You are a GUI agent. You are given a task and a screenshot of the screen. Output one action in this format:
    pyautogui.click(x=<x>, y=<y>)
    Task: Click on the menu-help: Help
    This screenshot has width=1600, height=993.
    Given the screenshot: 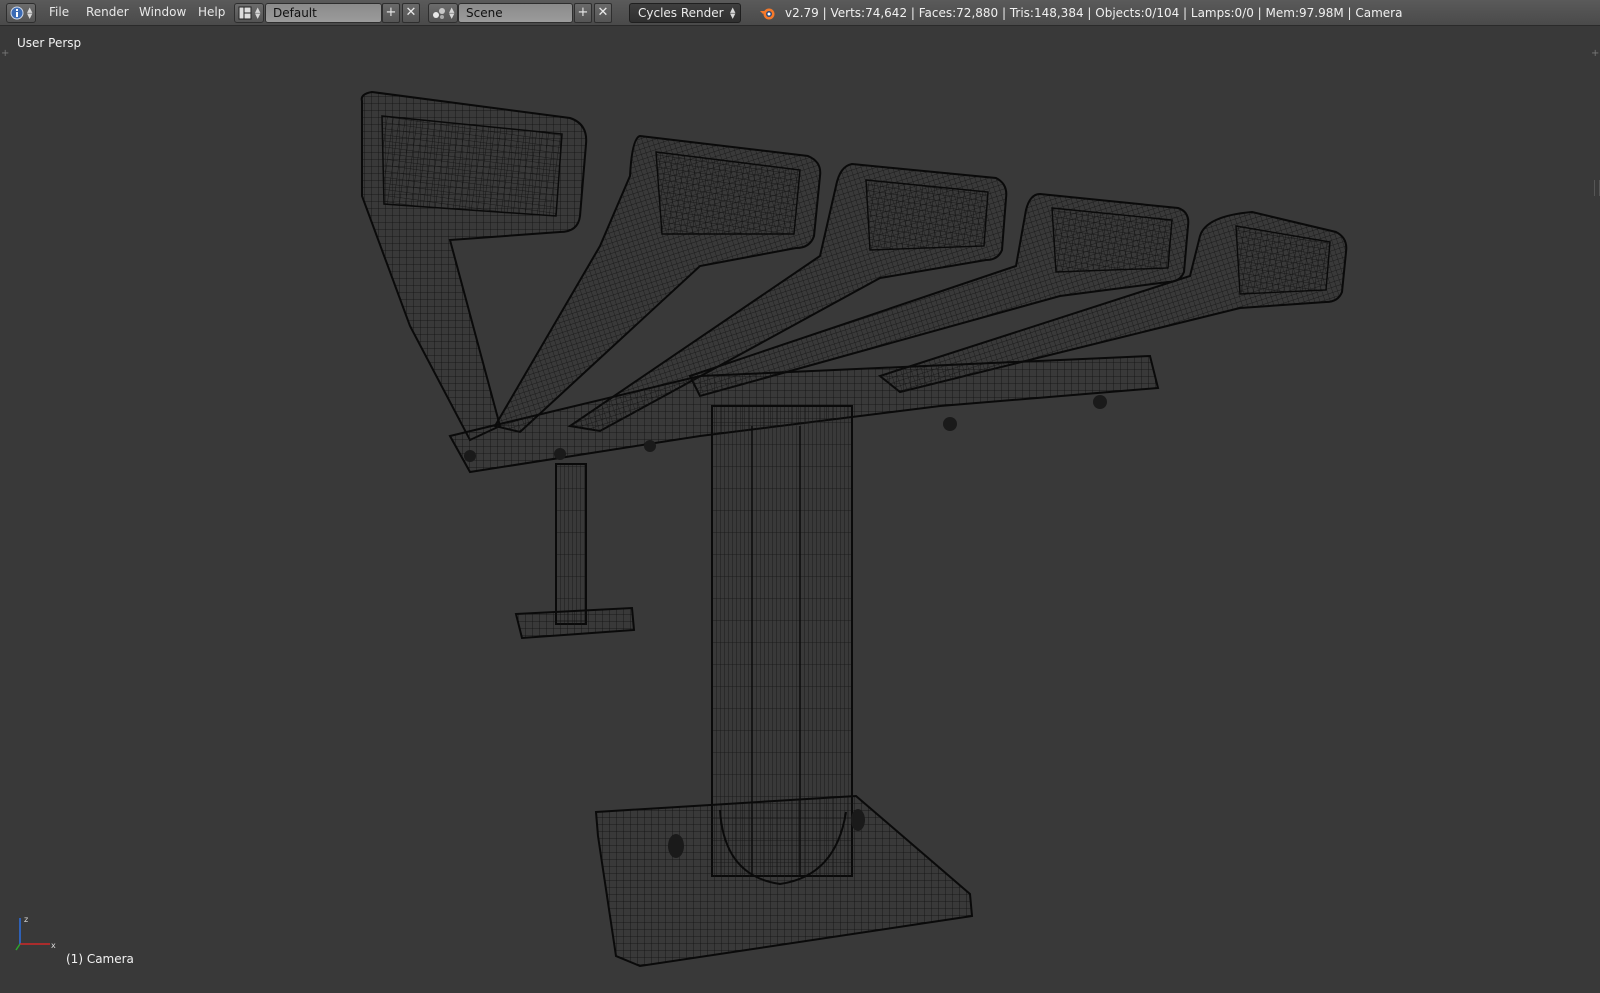 What is the action you would take?
    pyautogui.click(x=211, y=15)
    